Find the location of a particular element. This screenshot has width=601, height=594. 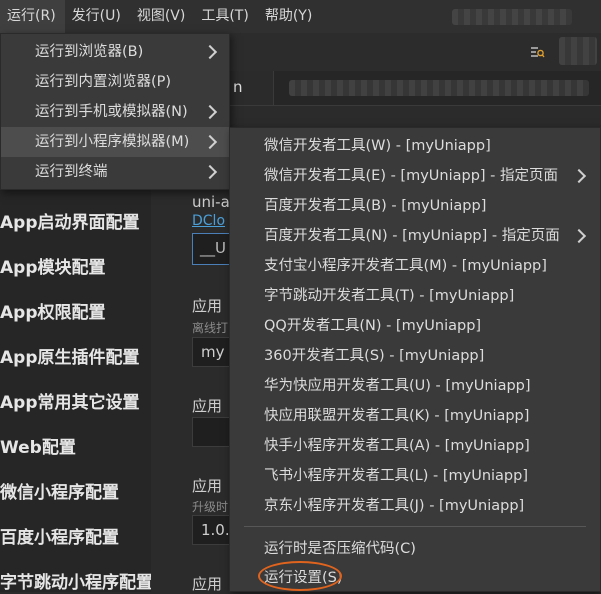

baidu-devtools-label: 百度开发者工具(B) - [myUniapp] is located at coordinates (375, 206).